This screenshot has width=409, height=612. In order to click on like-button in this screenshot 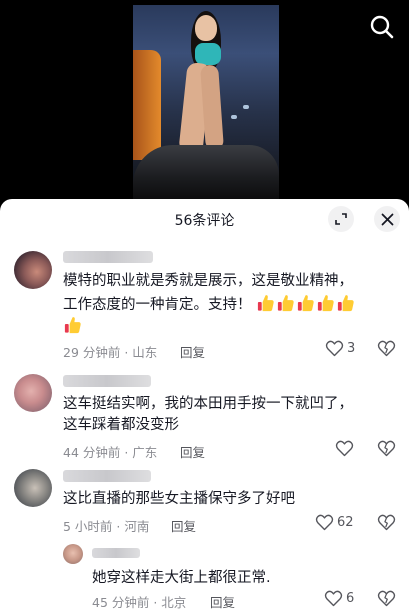, I will do `click(346, 448)`.